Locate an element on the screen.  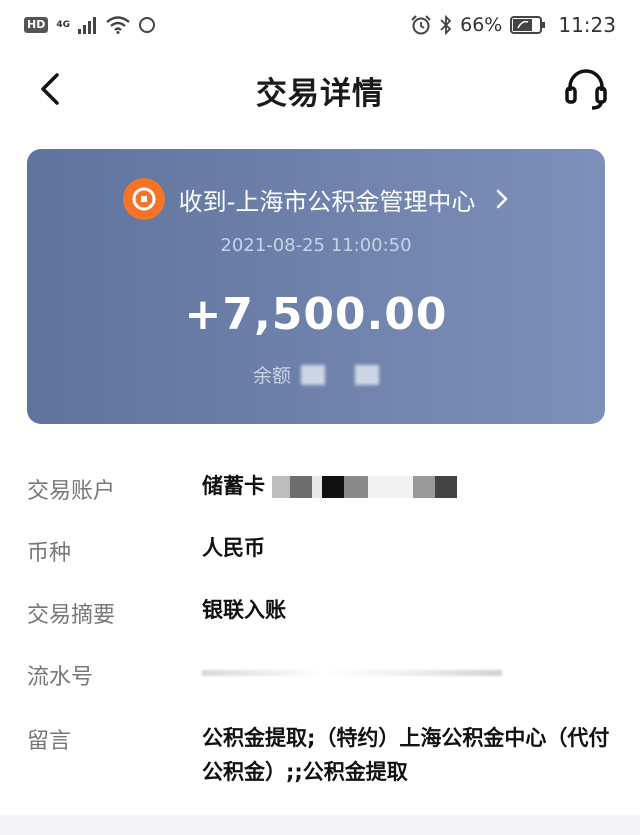
chevron-right-icon is located at coordinates (502, 199).